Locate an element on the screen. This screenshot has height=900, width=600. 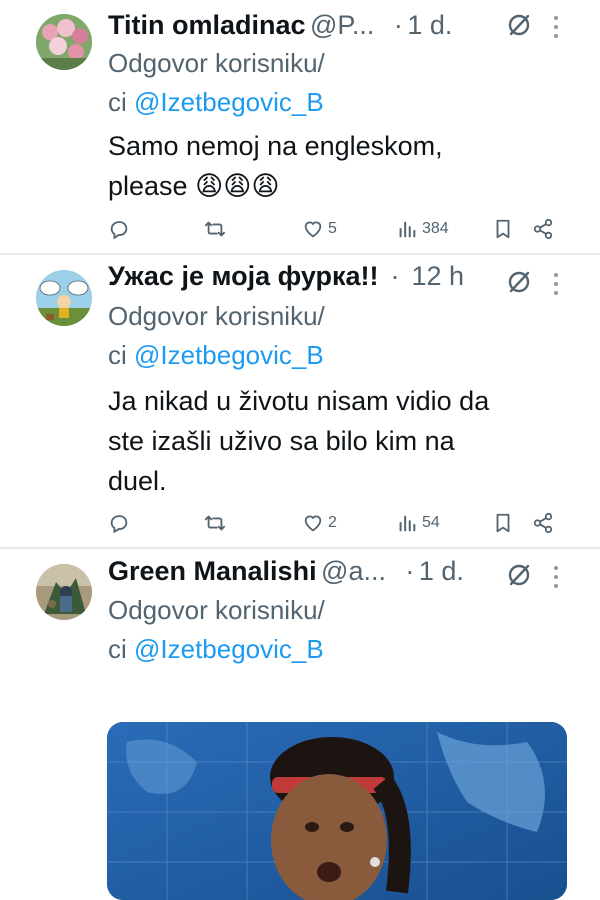
avatar-green-manalishi is located at coordinates (64, 592).